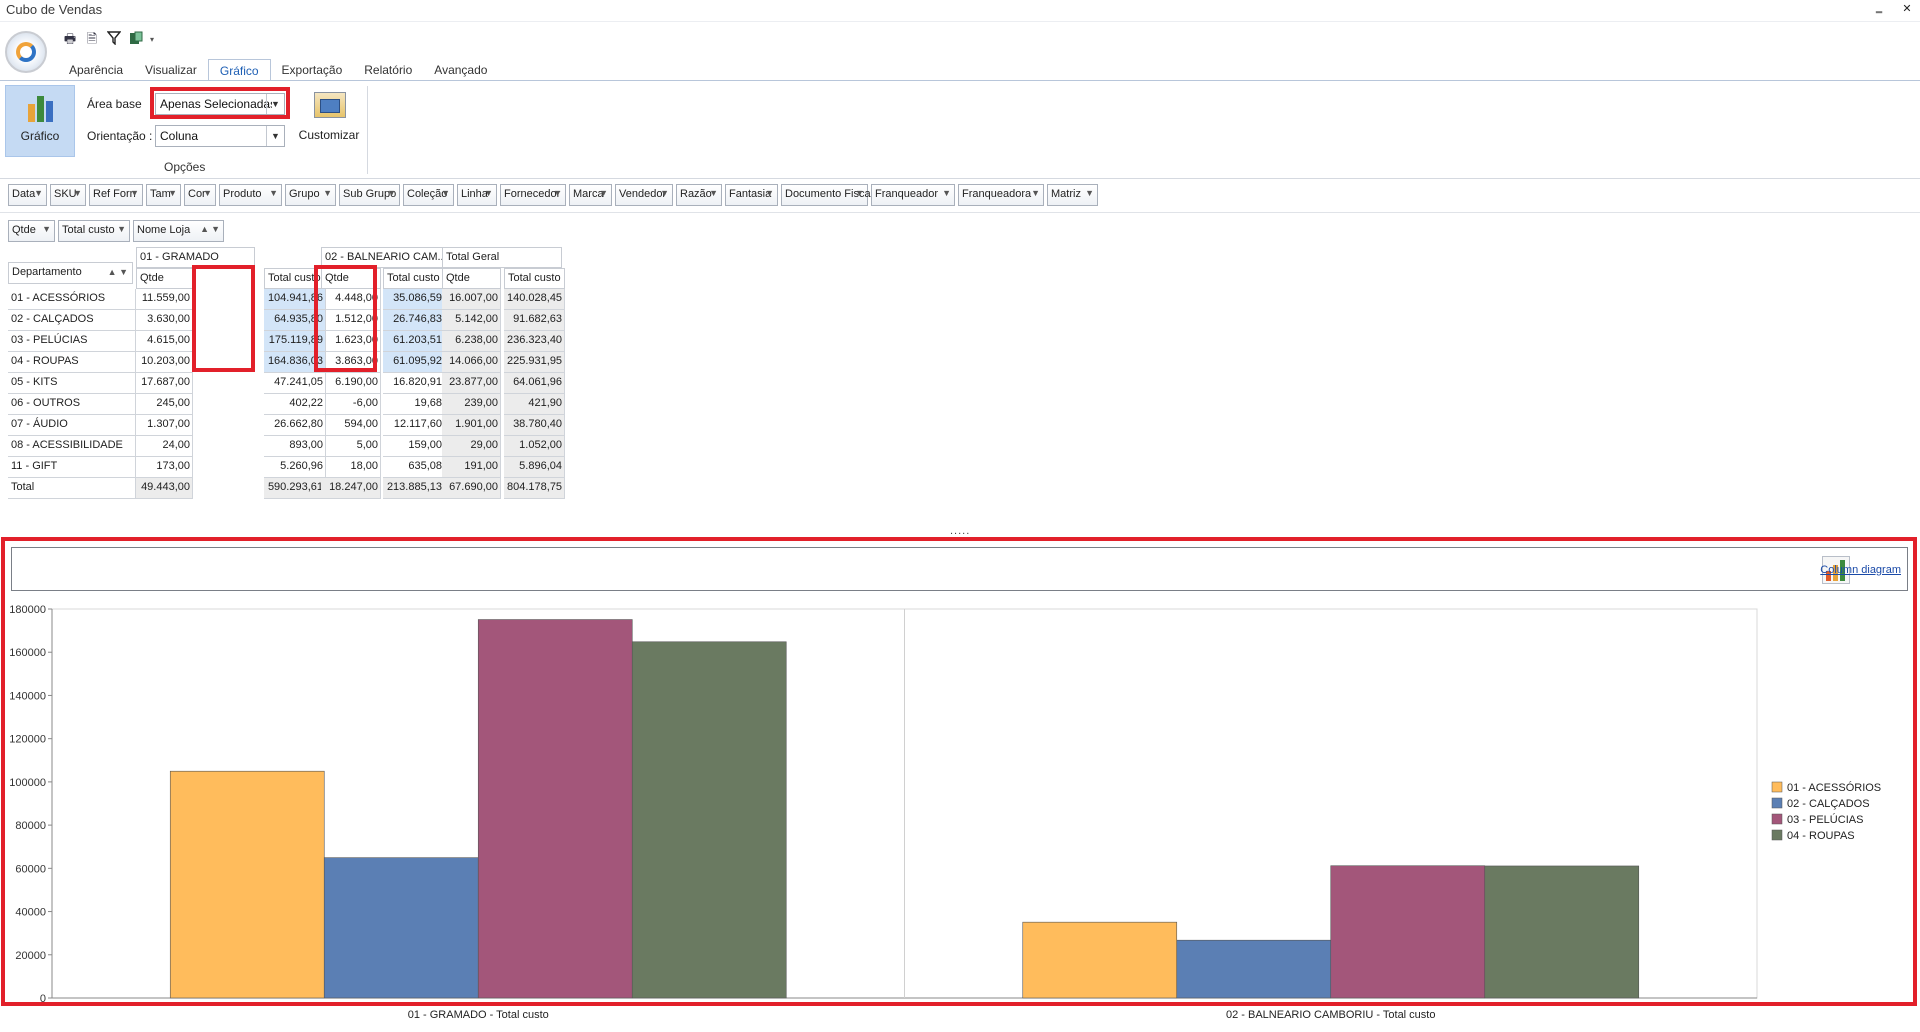 The height and width of the screenshot is (1032, 1920). I want to click on sort-filter-icon: ▲ ▼, so click(118, 272).